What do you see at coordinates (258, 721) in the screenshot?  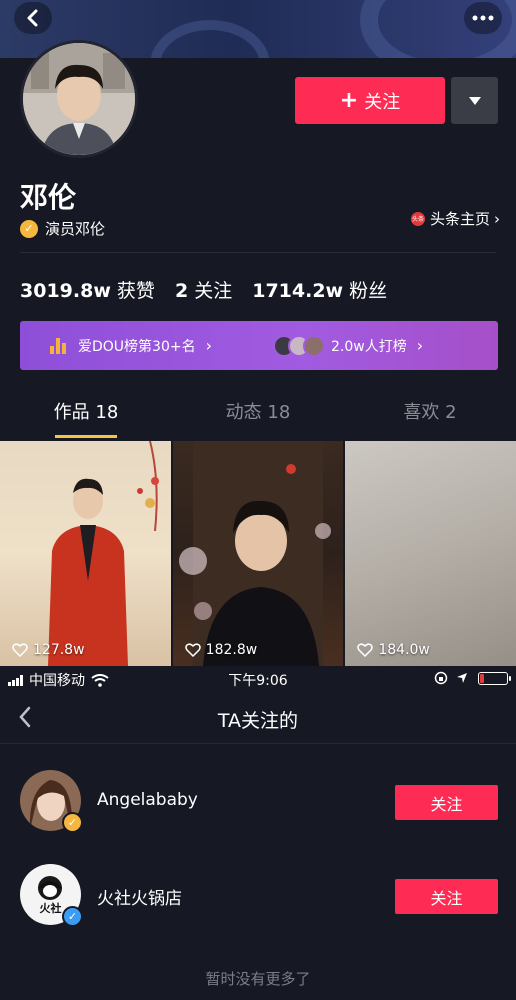 I see `page-title: TA关注的` at bounding box center [258, 721].